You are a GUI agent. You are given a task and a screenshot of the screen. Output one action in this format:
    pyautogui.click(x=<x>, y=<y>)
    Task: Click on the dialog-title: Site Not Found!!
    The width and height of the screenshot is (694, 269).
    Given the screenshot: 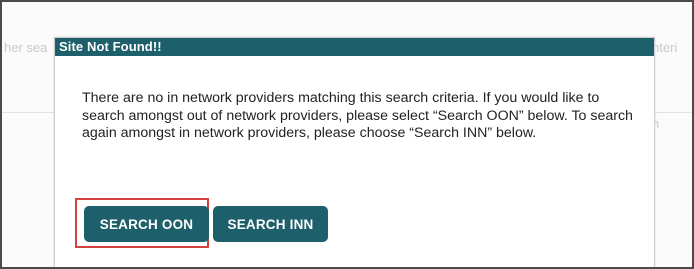 What is the action you would take?
    pyautogui.click(x=110, y=46)
    